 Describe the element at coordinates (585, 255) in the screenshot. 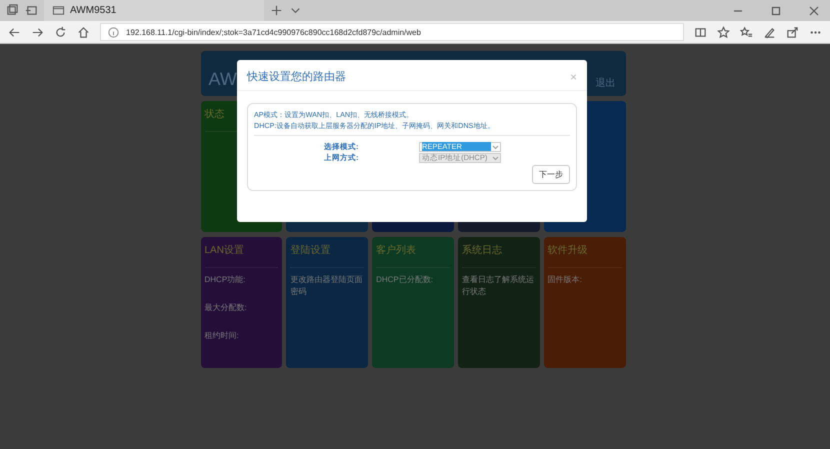

I see `card-title: 软件升级` at that location.